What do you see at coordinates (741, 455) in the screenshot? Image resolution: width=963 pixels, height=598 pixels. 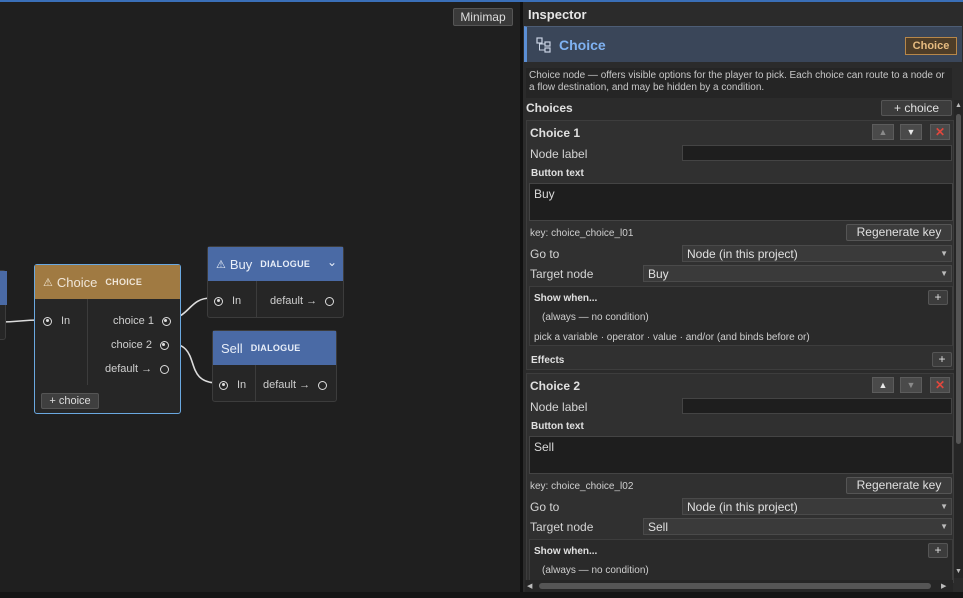 I see `button-text-input: Sell` at bounding box center [741, 455].